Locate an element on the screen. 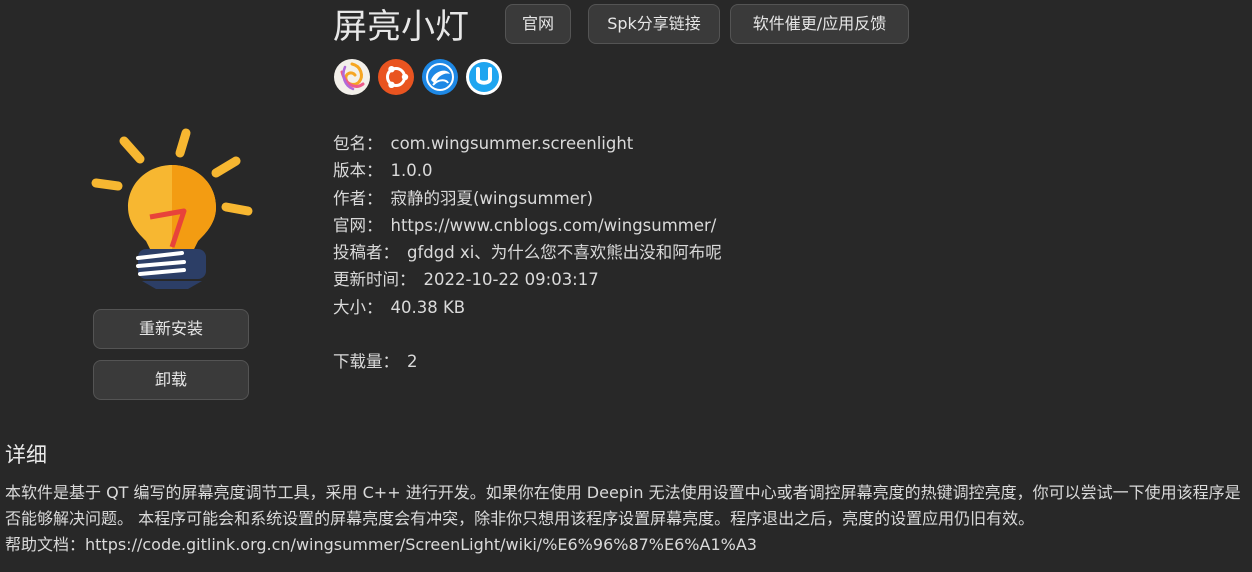 The height and width of the screenshot is (572, 1252). uninstall-button: 卸载 is located at coordinates (171, 380).